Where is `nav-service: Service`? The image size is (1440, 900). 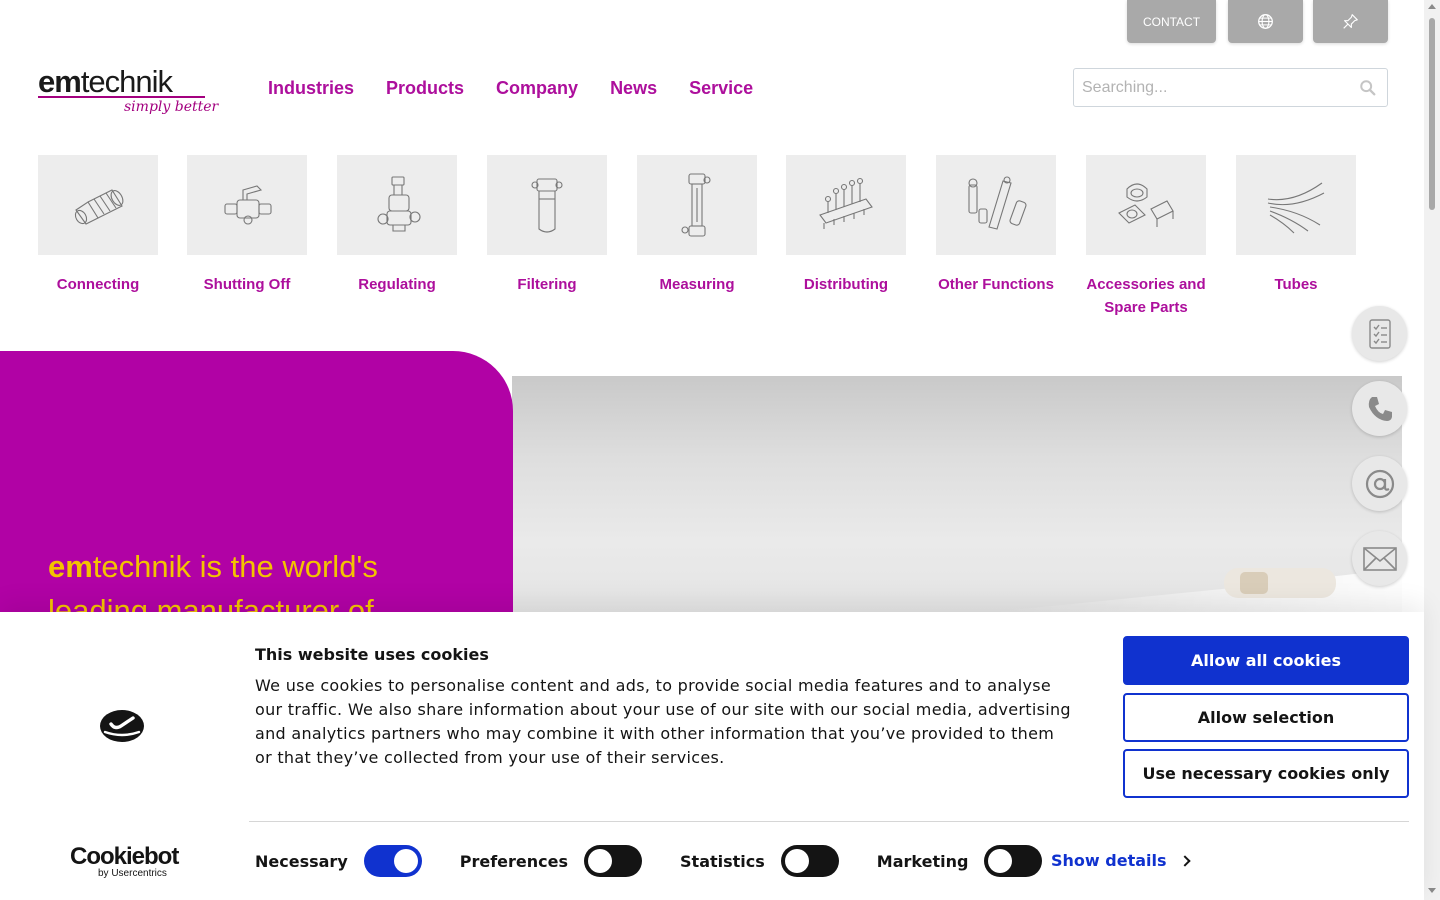 nav-service: Service is located at coordinates (721, 88).